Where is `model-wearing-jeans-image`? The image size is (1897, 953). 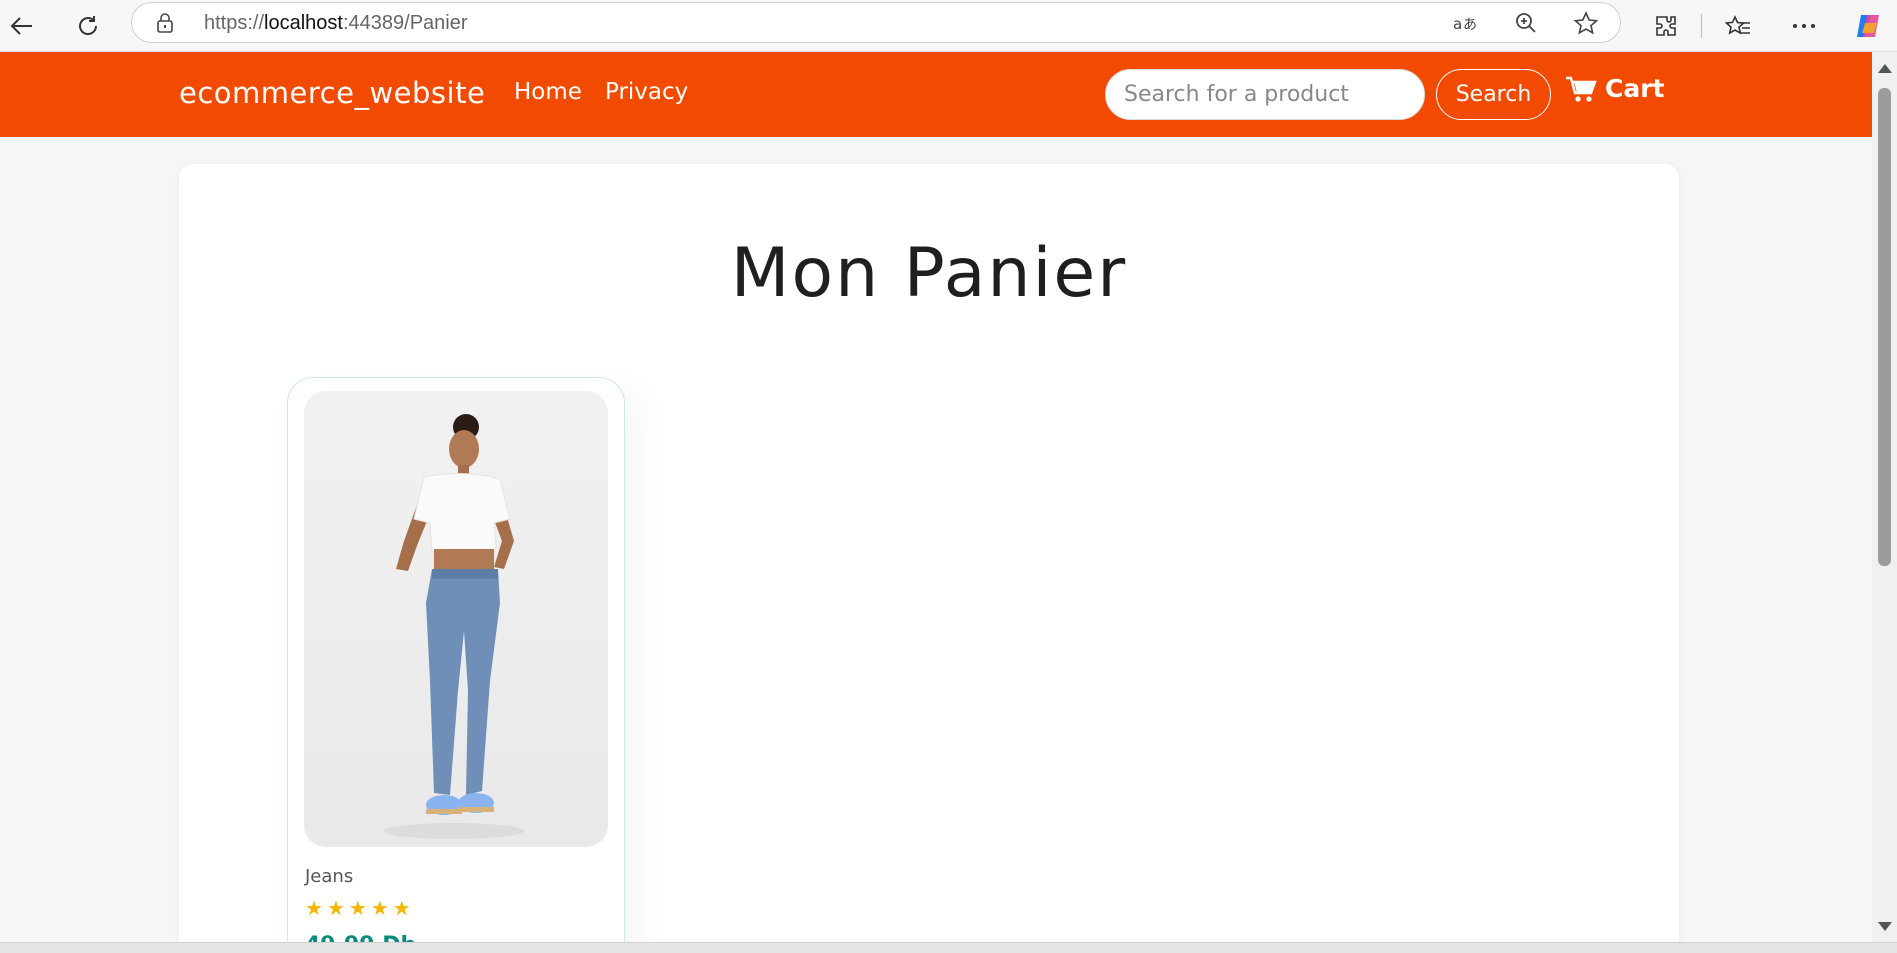 model-wearing-jeans-image is located at coordinates (454, 626).